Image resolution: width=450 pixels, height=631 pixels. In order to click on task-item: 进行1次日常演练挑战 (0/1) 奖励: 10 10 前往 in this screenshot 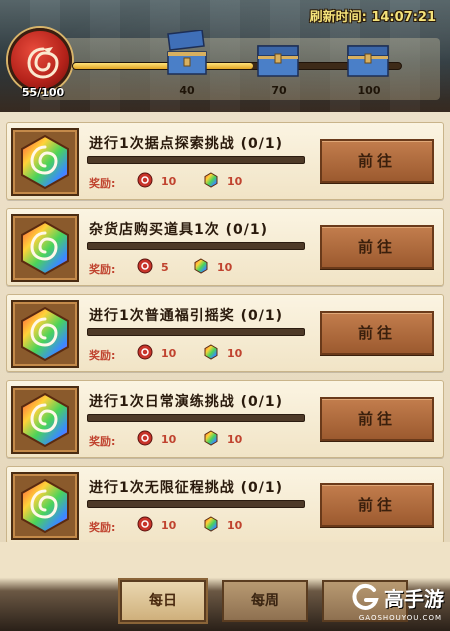, I will do `click(225, 419)`.